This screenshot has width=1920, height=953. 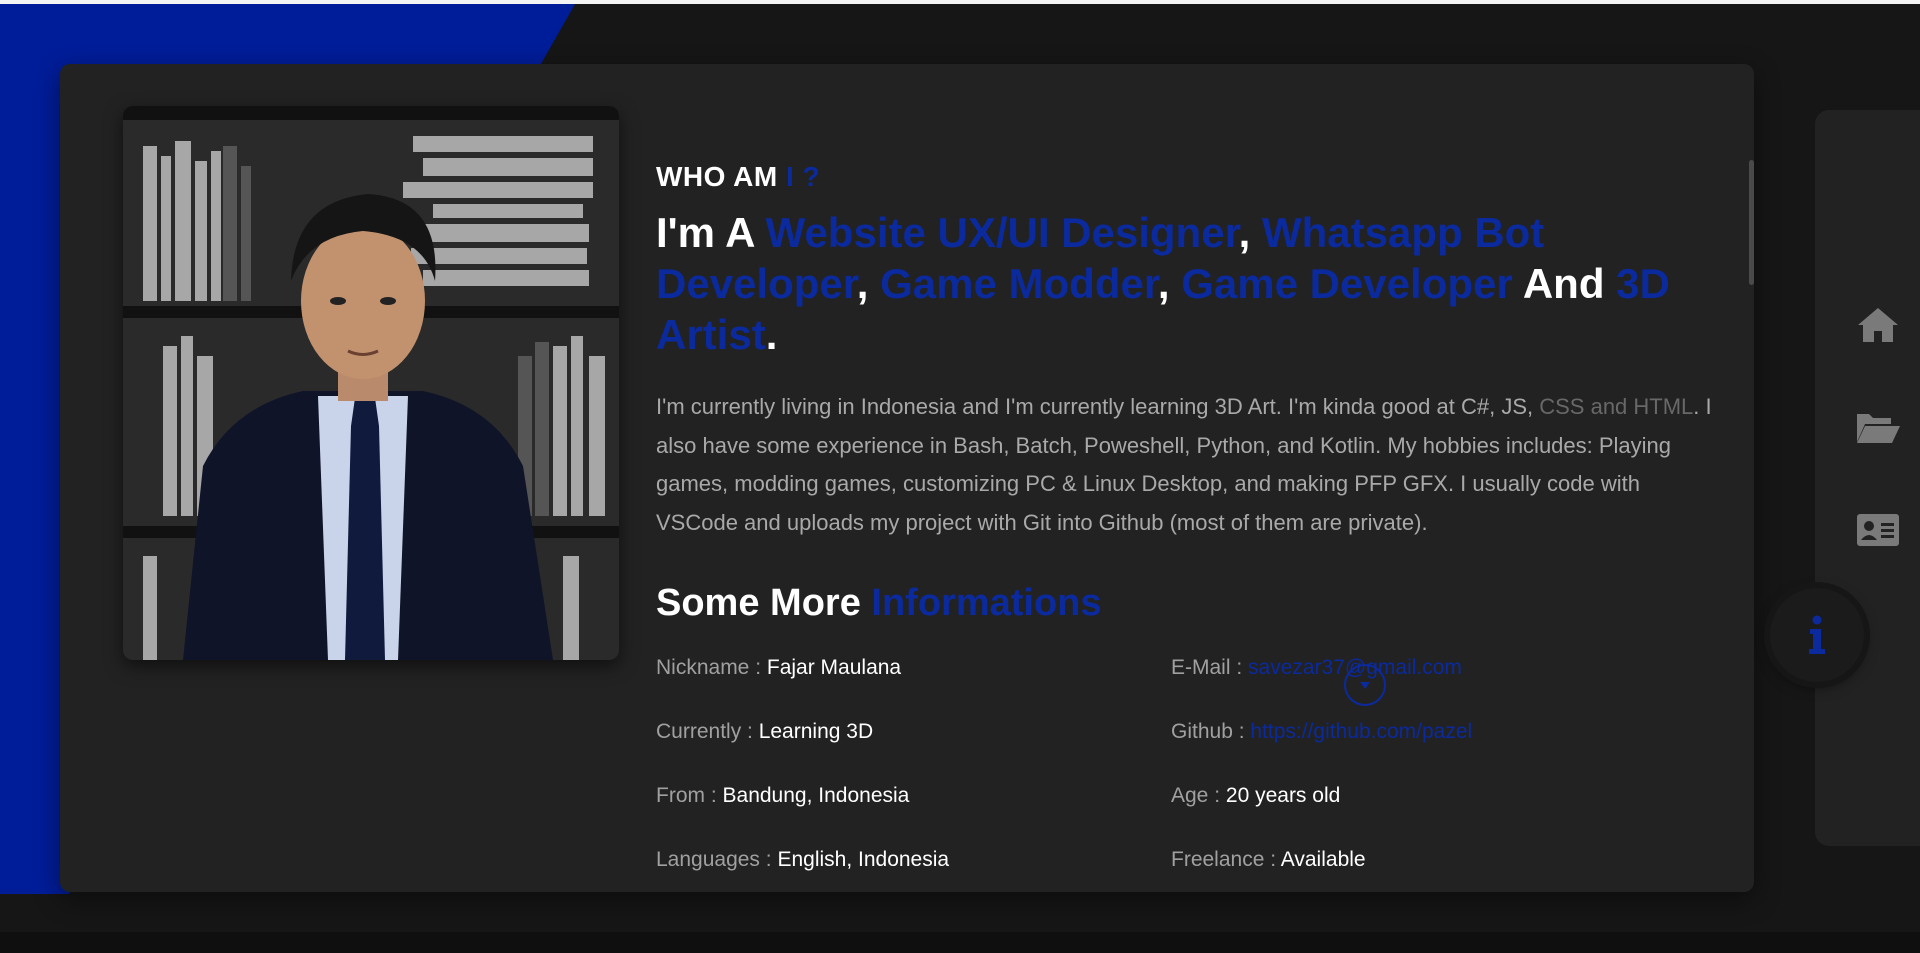 I want to click on who-am-i-accent: I ?, so click(x=803, y=176).